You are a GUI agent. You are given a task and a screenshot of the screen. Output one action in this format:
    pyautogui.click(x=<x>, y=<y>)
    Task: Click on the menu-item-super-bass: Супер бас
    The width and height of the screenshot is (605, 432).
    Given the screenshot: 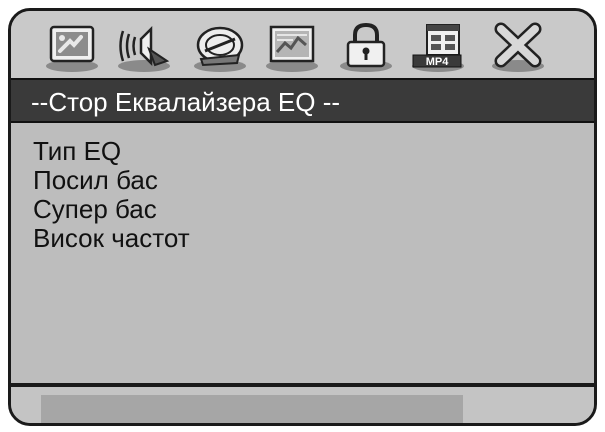 What is the action you would take?
    pyautogui.click(x=111, y=209)
    